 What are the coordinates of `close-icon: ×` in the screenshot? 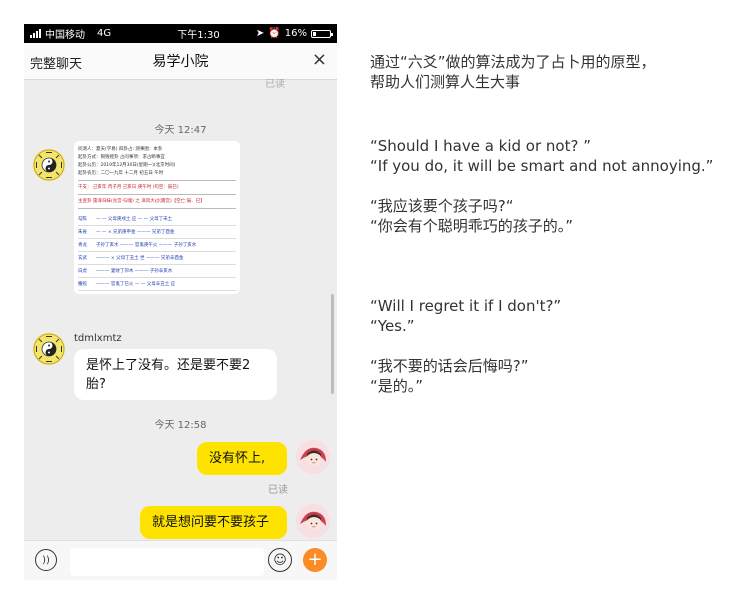 It's located at (319, 60).